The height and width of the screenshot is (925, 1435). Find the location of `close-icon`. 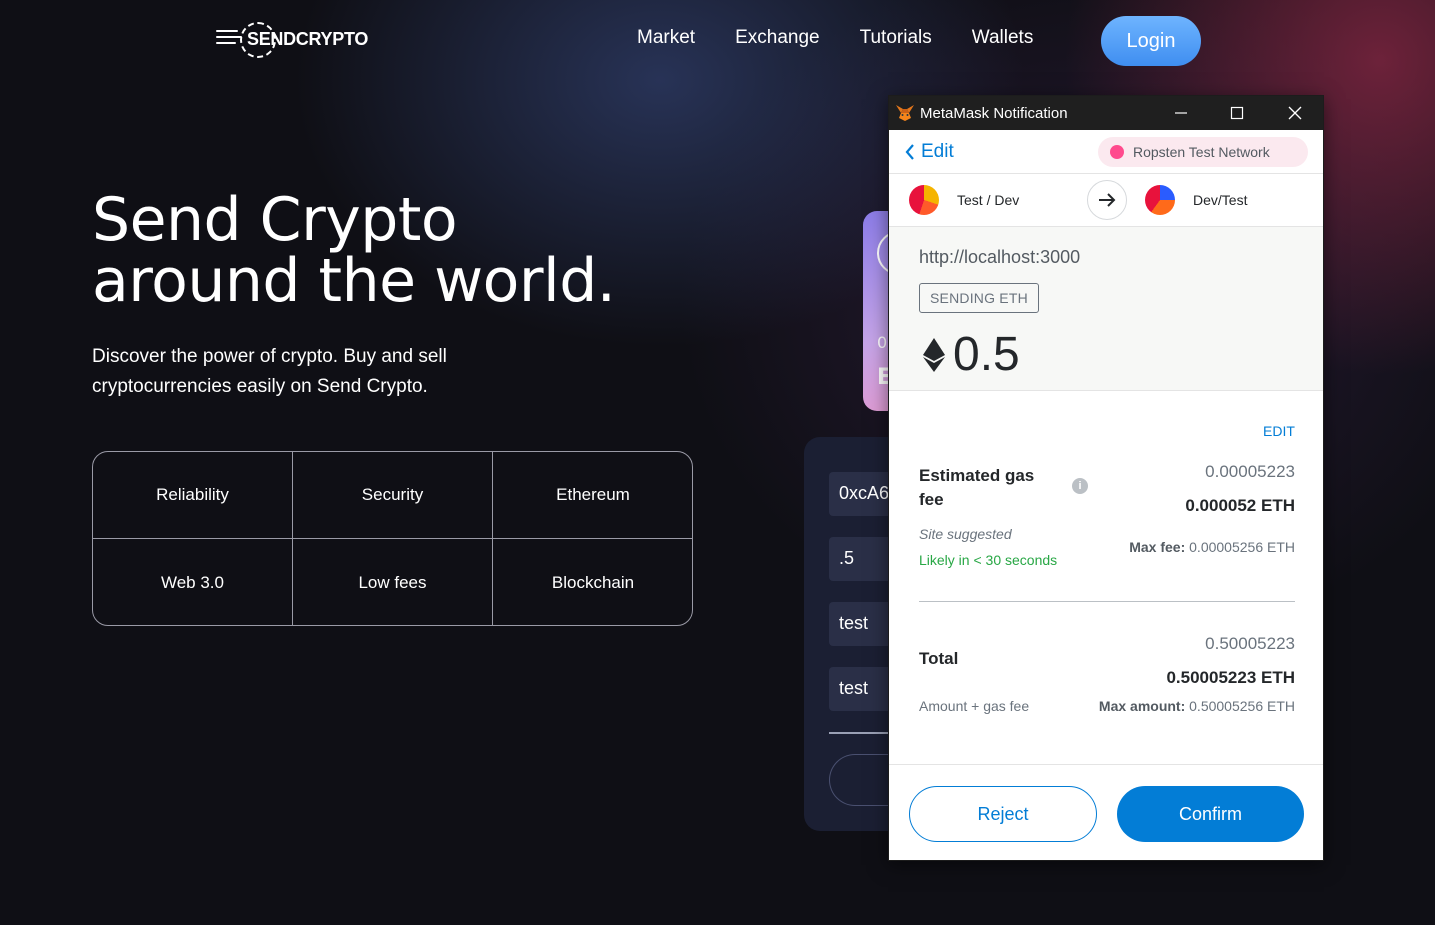

close-icon is located at coordinates (1295, 113).